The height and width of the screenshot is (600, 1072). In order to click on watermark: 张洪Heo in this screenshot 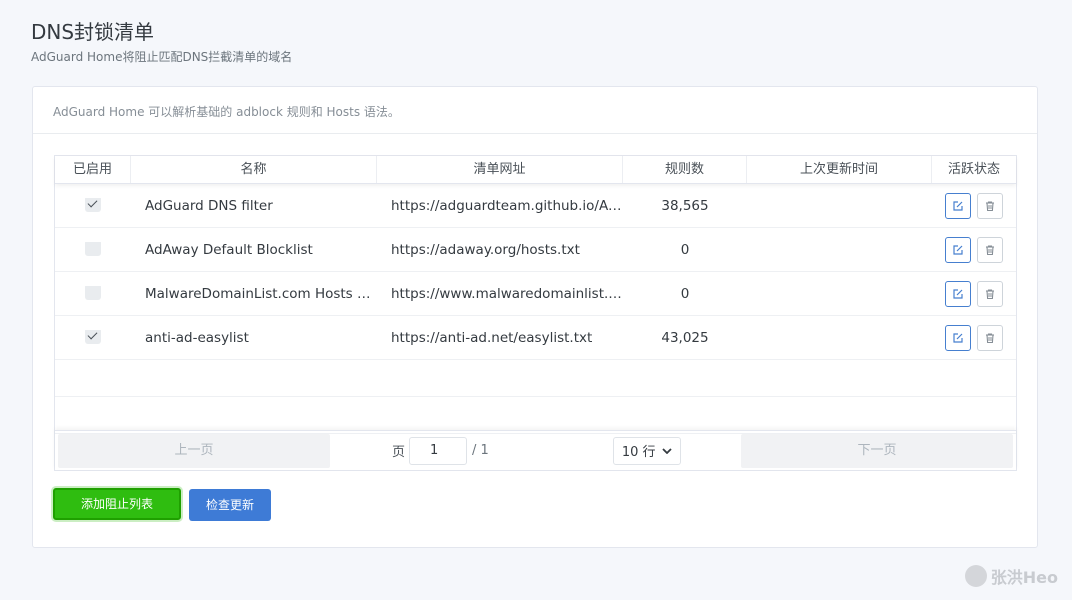, I will do `click(1011, 576)`.